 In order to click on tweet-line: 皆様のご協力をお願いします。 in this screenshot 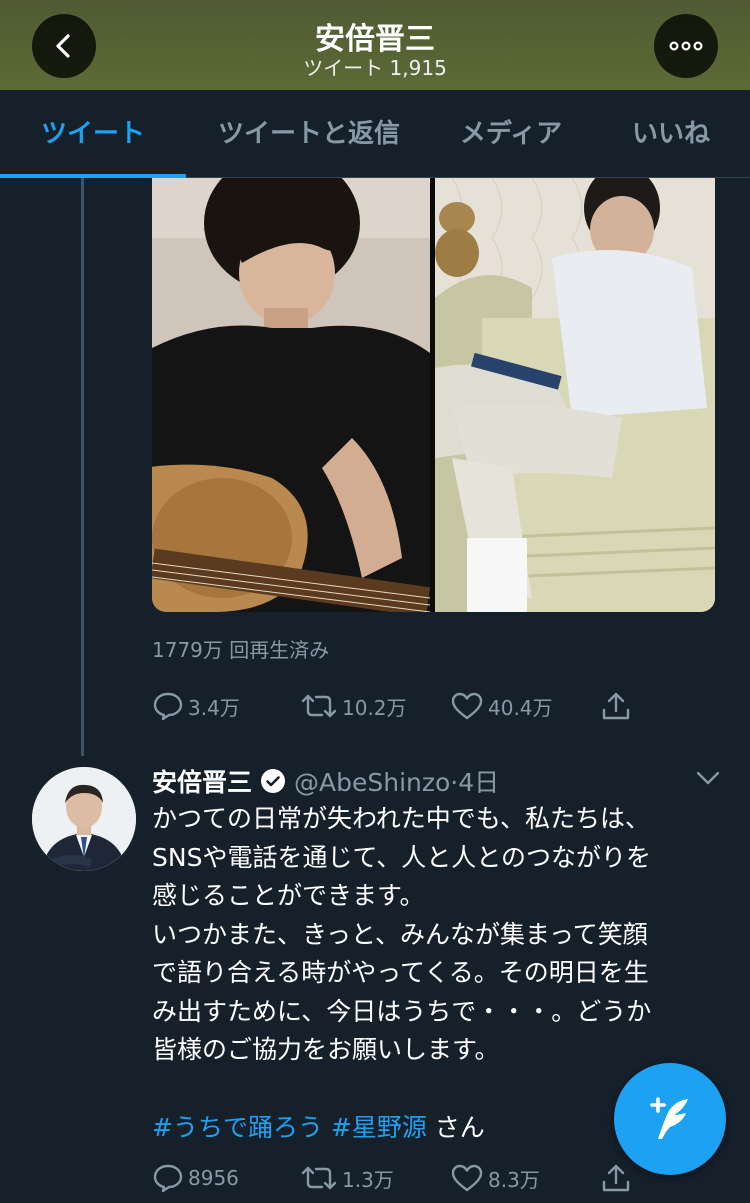, I will do `click(326, 1049)`.